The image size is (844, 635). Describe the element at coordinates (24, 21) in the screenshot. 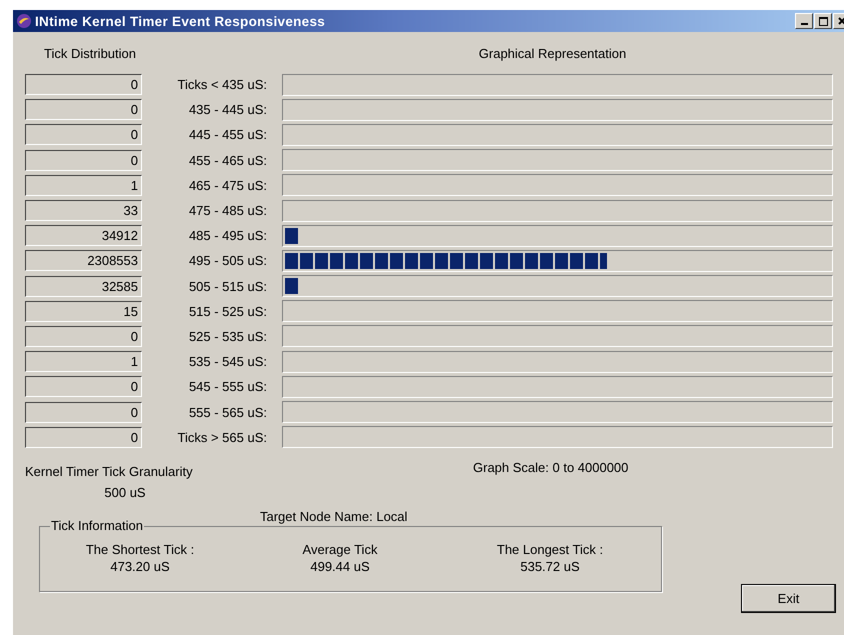

I see `orb-icon` at that location.